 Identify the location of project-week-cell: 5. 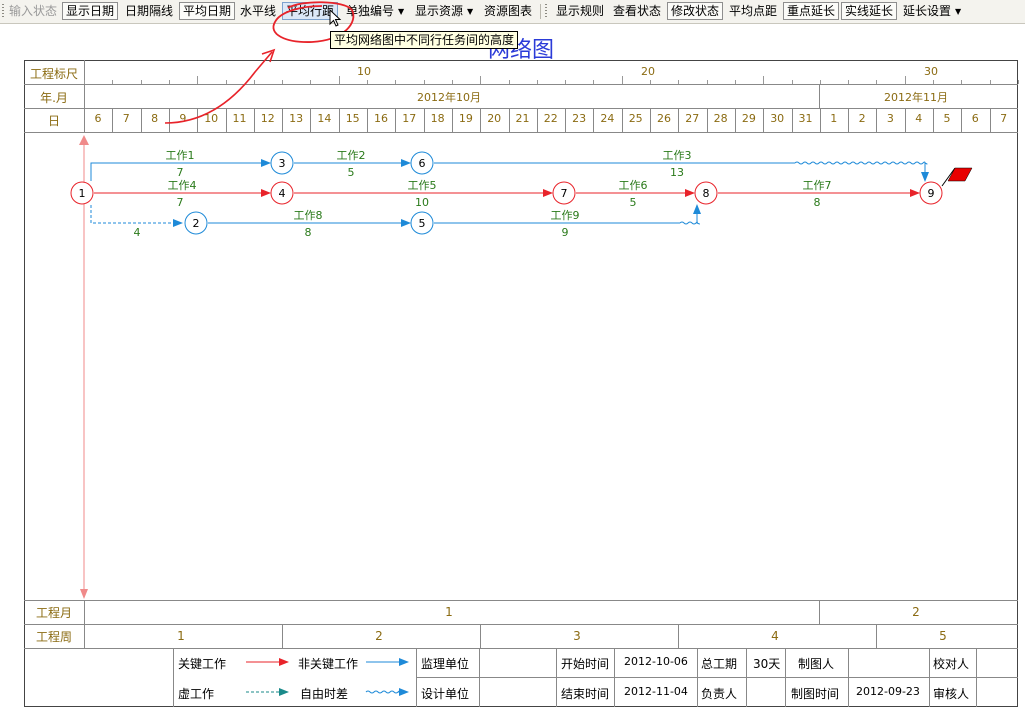
(943, 636).